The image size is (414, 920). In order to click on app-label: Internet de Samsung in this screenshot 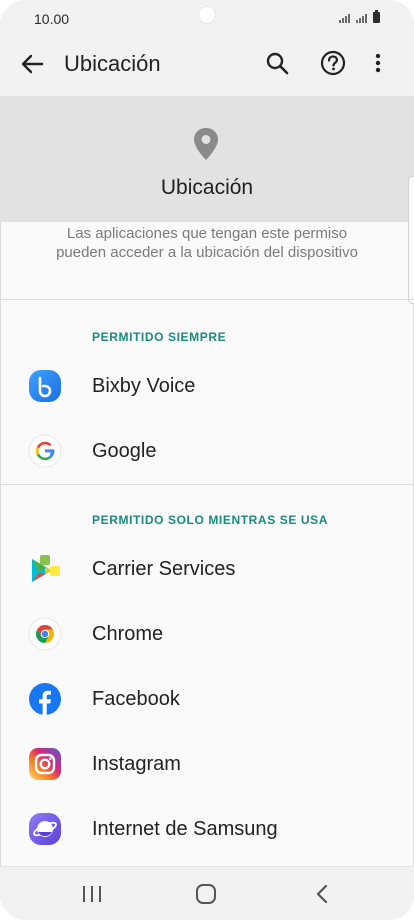, I will do `click(185, 829)`.